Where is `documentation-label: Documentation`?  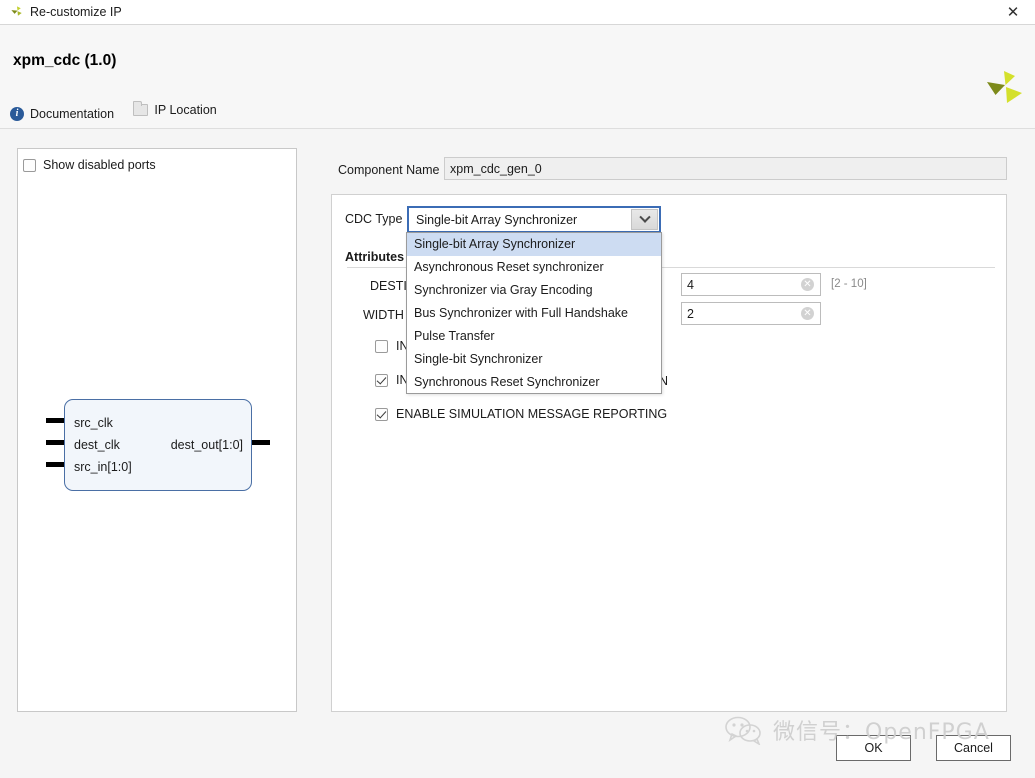
documentation-label: Documentation is located at coordinates (72, 113).